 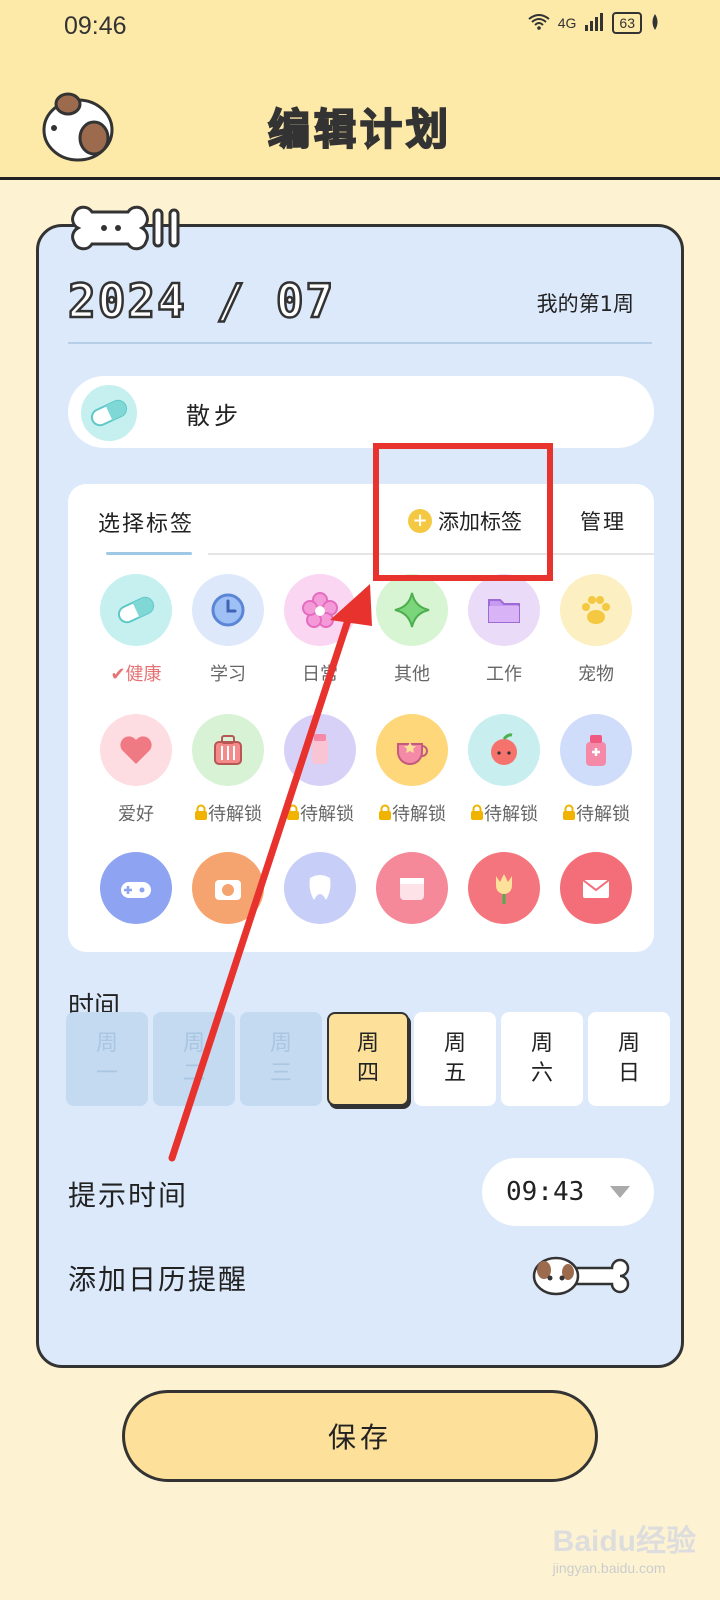 What do you see at coordinates (228, 630) in the screenshot?
I see `tag-item: 学习` at bounding box center [228, 630].